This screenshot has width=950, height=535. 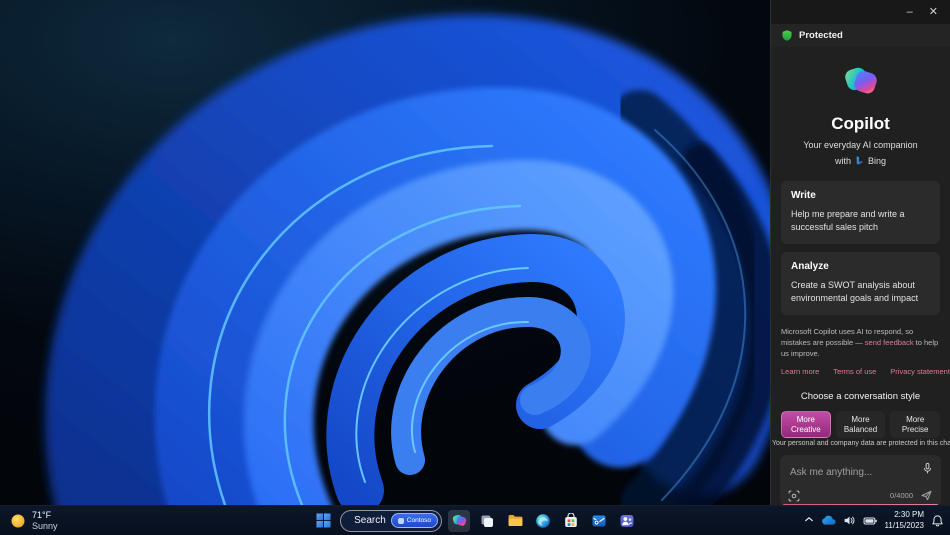 I want to click on taskbar-app-task-view, so click(x=487, y=521).